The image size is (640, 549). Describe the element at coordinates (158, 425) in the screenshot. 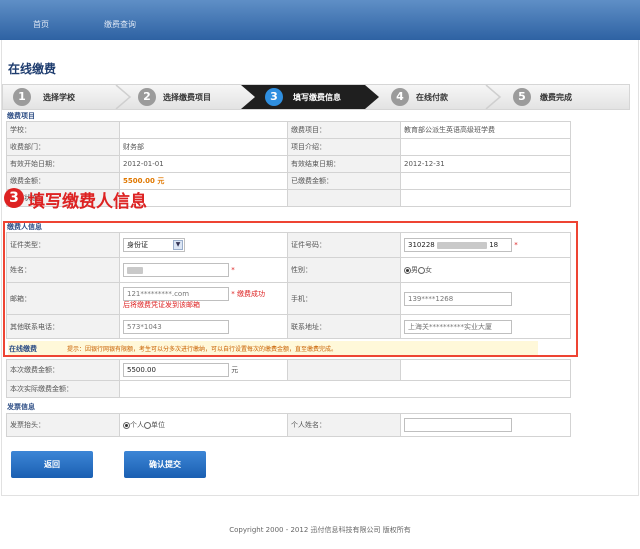

I see `opt-company-label: 单位` at that location.